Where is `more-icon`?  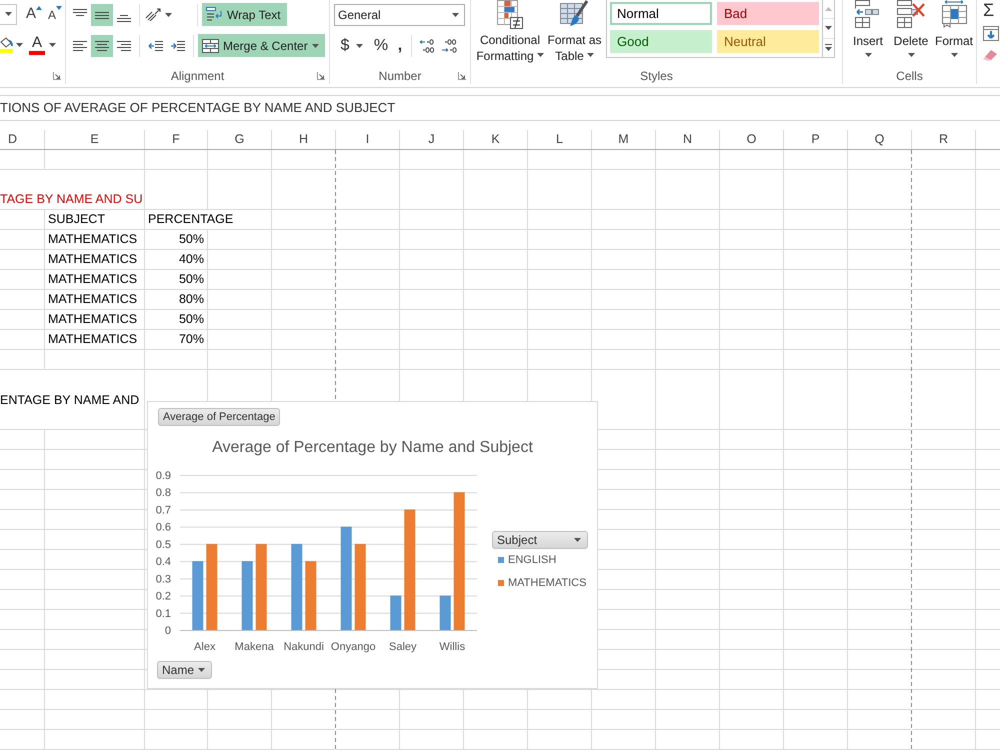 more-icon is located at coordinates (828, 48).